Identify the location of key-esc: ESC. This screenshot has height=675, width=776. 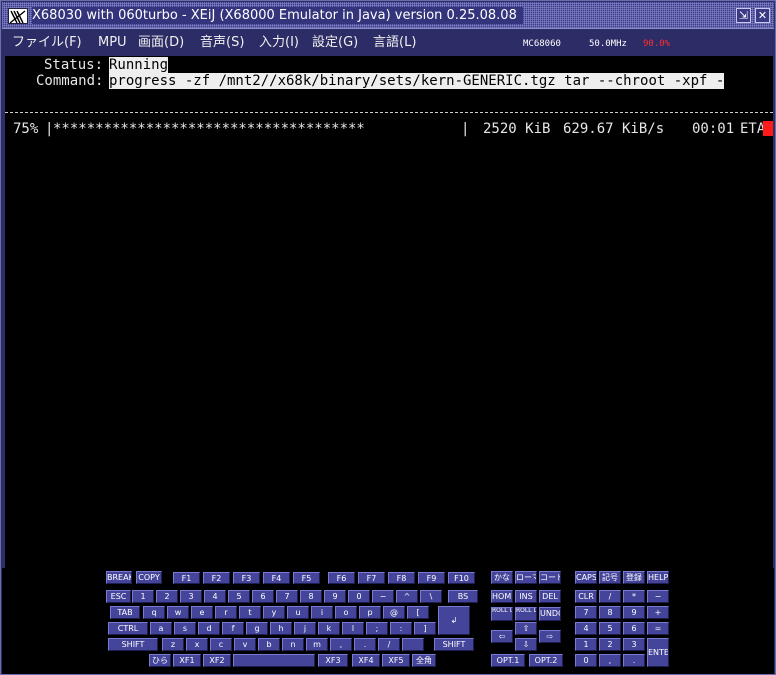
(118, 596).